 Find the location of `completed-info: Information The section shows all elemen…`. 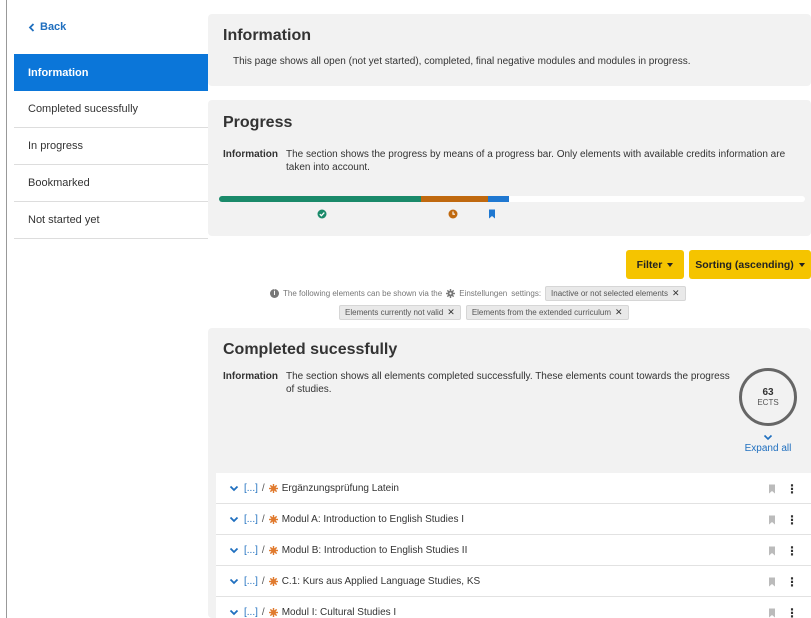

completed-info: Information The section shows all elemen… is located at coordinates (479, 383).